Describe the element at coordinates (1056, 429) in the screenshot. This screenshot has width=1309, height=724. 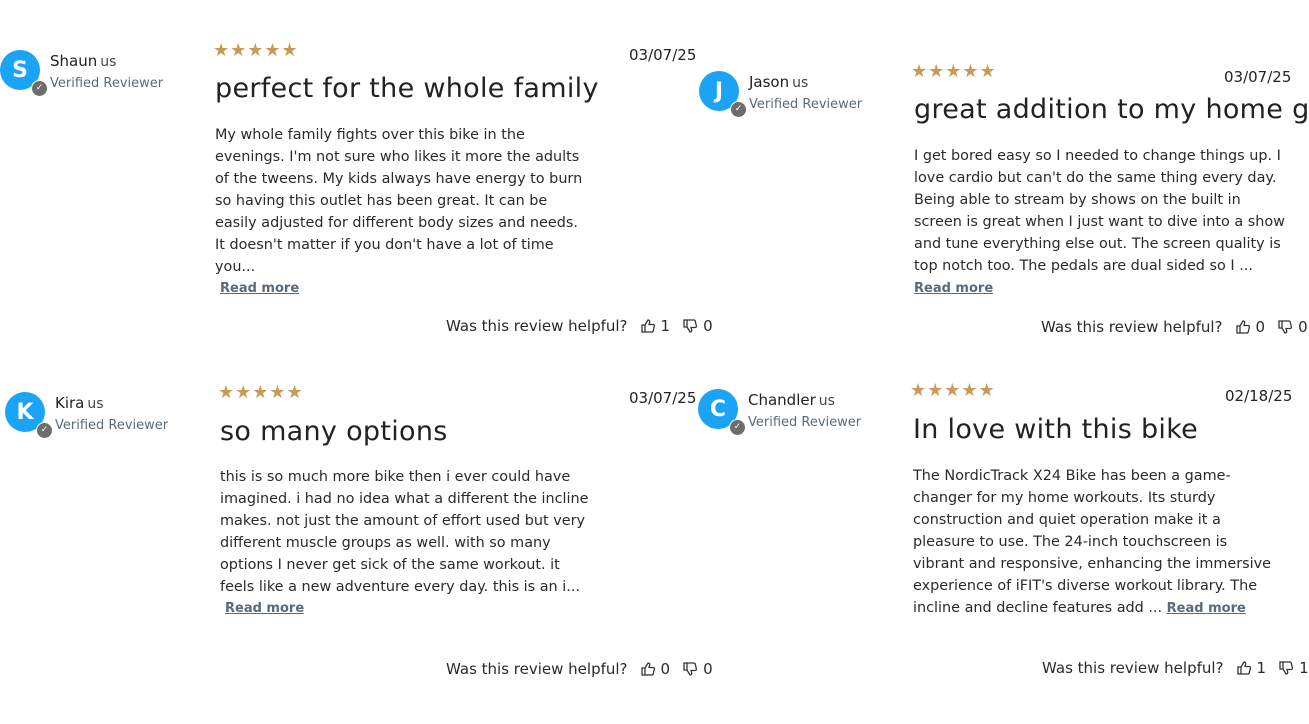
I see `review-title: In love with this bike` at that location.